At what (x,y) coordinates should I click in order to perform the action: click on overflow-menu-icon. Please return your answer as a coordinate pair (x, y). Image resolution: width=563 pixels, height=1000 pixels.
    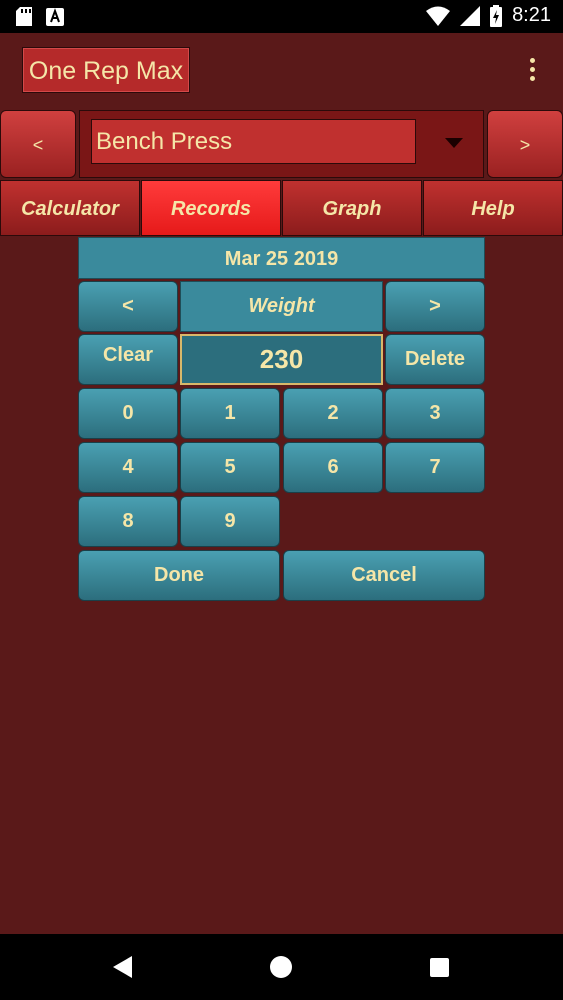
    Looking at the image, I should click on (532, 72).